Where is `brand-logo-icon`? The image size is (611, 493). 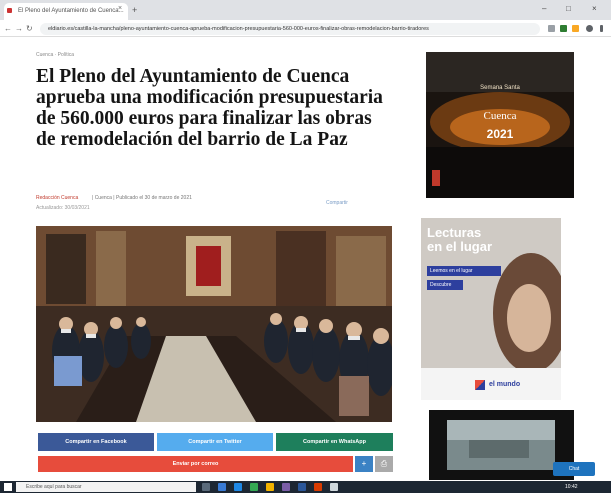
brand-logo-icon is located at coordinates (480, 385).